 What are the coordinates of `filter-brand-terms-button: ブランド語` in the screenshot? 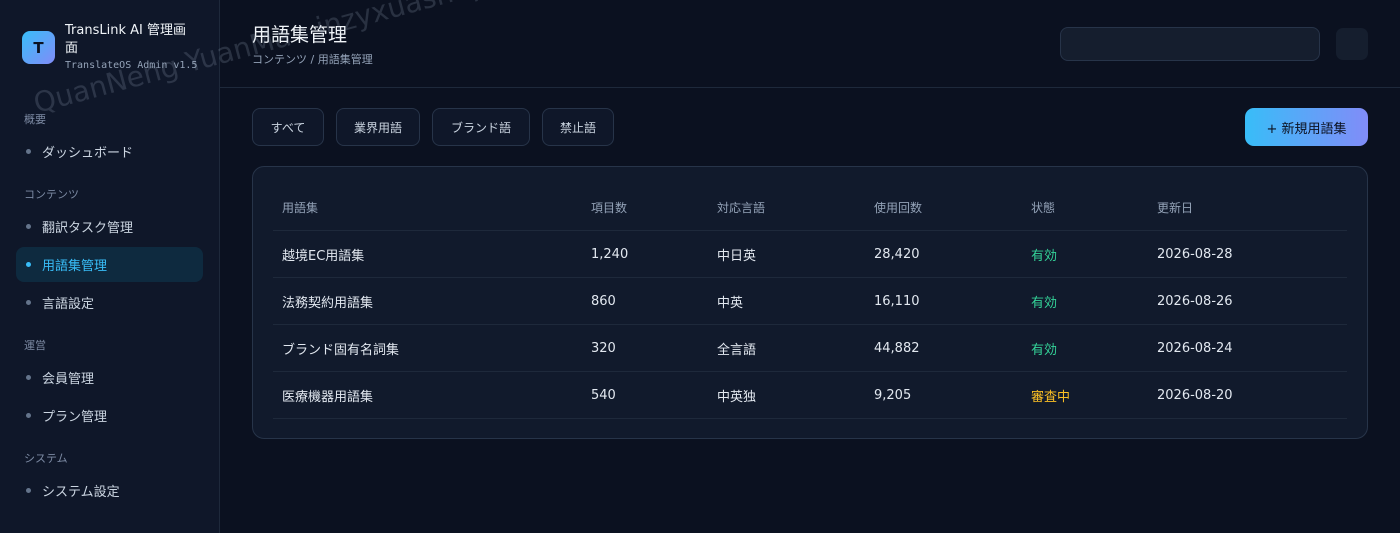 It's located at (481, 127).